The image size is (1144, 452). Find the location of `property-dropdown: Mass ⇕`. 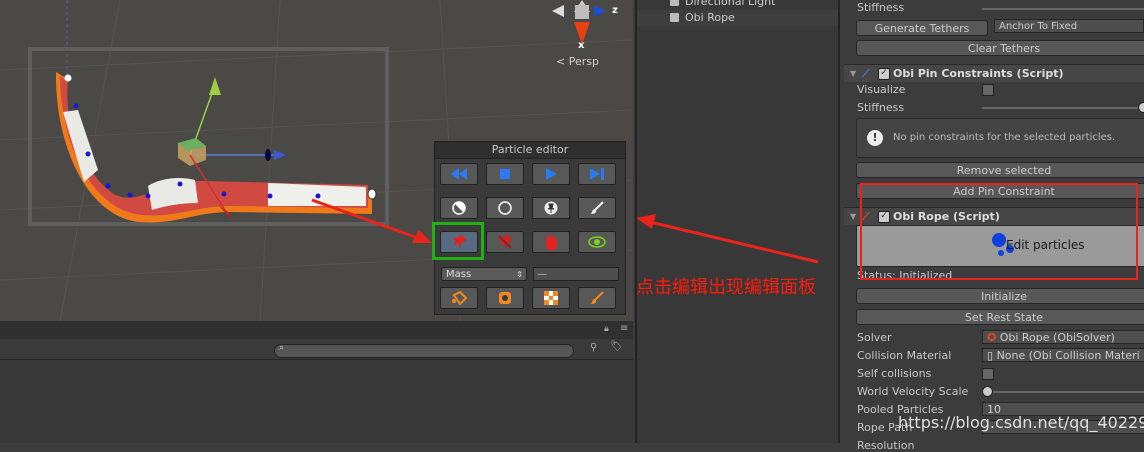

property-dropdown: Mass ⇕ is located at coordinates (484, 274).